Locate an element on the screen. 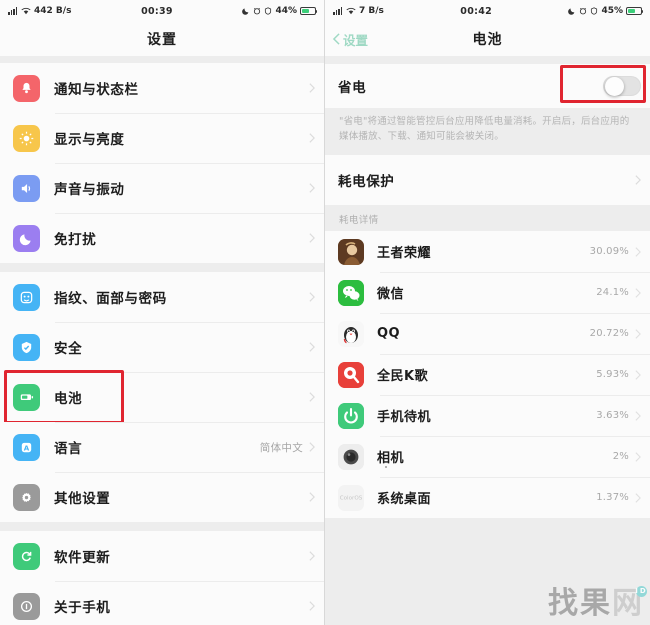 The height and width of the screenshot is (625, 650). sidebar-item-battery: 电池 is located at coordinates (162, 397).